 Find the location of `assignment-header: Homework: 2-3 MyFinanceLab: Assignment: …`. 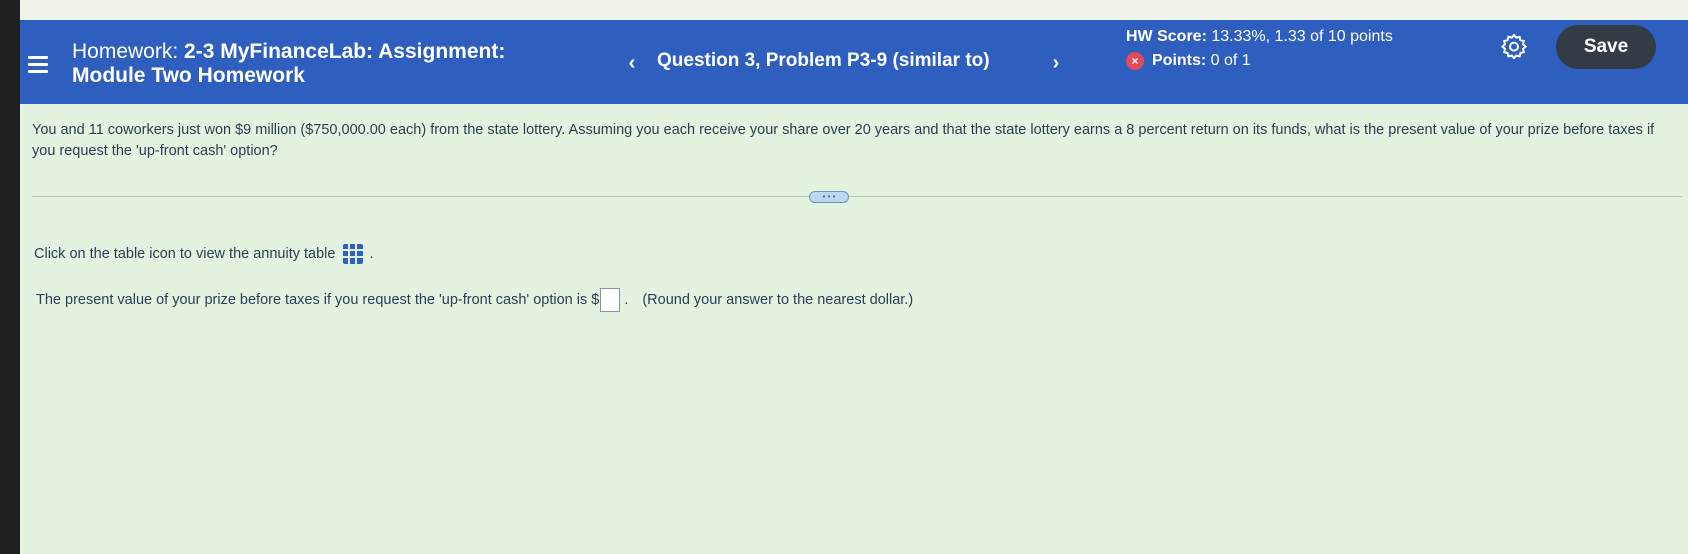

assignment-header: Homework: 2-3 MyFinanceLab: Assignment: … is located at coordinates (854, 62).